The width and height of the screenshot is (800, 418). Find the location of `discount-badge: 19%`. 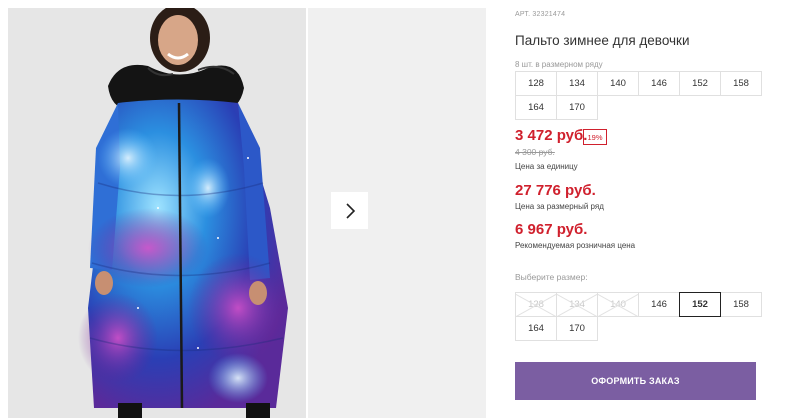

discount-badge: 19% is located at coordinates (595, 137).